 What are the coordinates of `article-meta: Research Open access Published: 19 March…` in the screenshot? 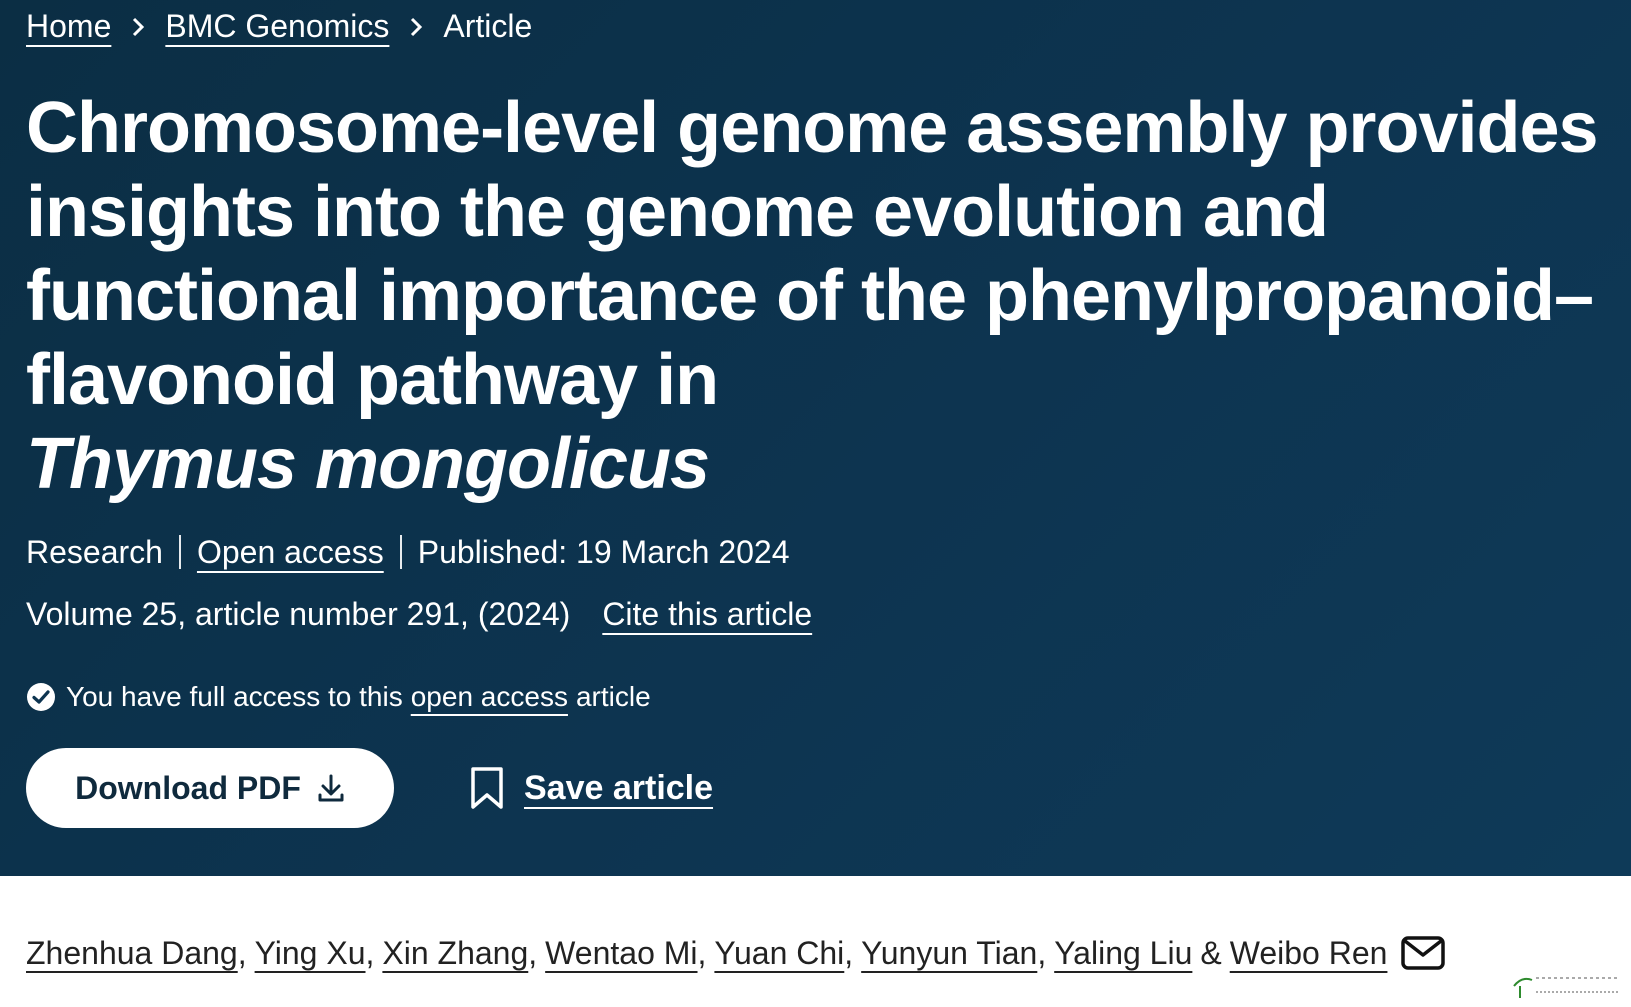 It's located at (408, 552).